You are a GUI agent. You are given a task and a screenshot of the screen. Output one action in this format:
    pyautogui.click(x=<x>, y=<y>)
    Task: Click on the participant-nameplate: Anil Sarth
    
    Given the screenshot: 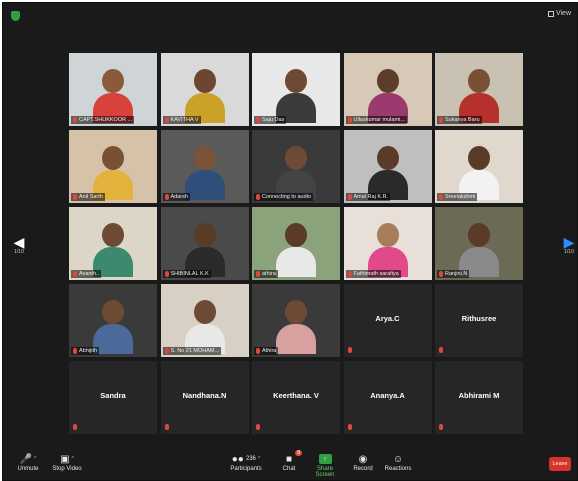 What is the action you would take?
    pyautogui.click(x=88, y=197)
    